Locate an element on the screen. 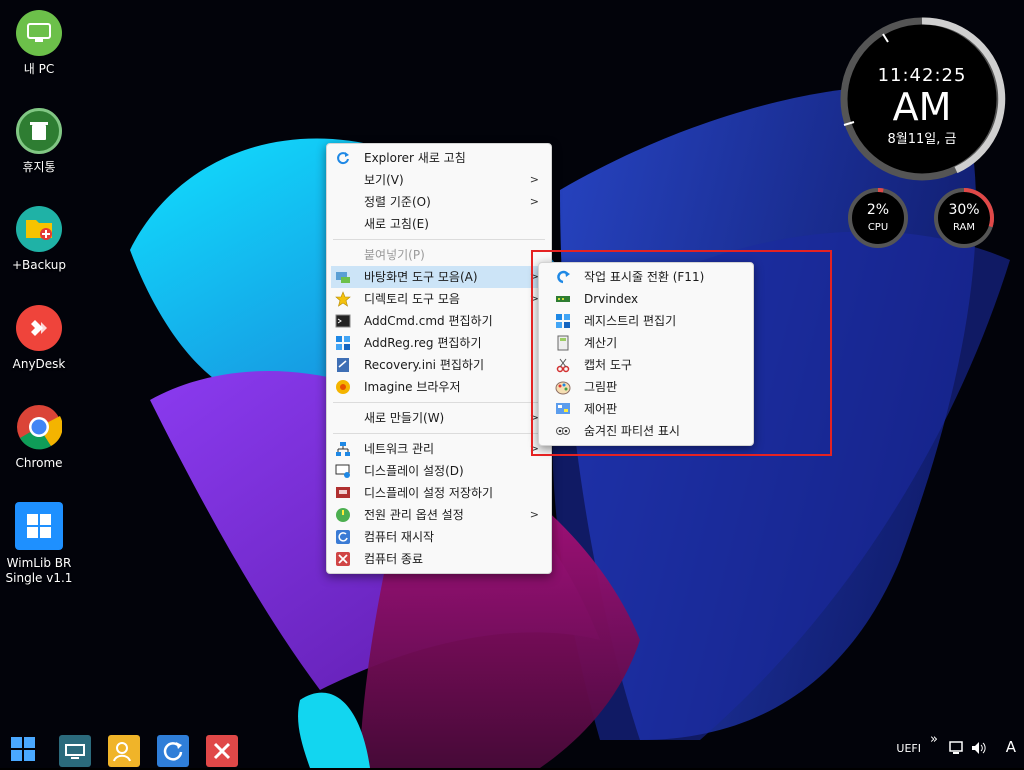 The image size is (1024, 770). imagine-icon is located at coordinates (343, 387).